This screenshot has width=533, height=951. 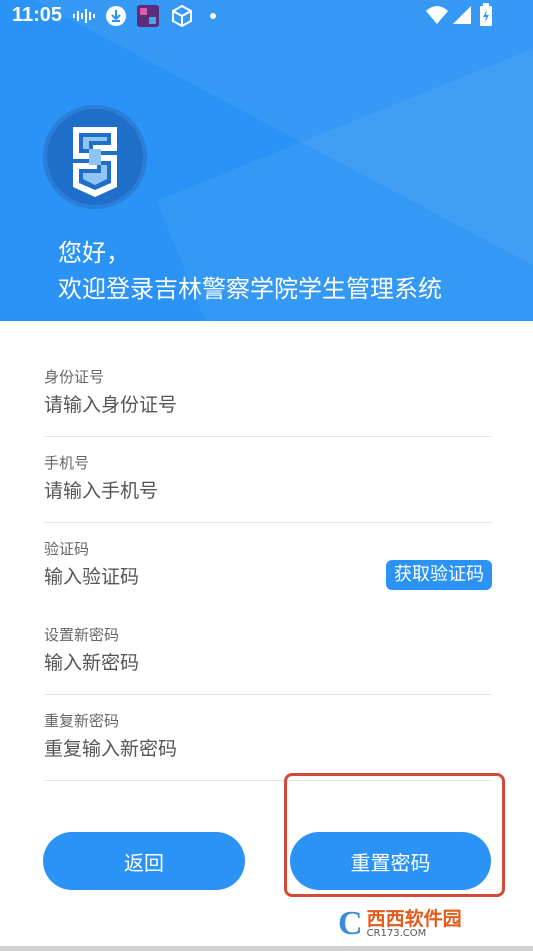 I want to click on code-label: 验证码, so click(x=67, y=549).